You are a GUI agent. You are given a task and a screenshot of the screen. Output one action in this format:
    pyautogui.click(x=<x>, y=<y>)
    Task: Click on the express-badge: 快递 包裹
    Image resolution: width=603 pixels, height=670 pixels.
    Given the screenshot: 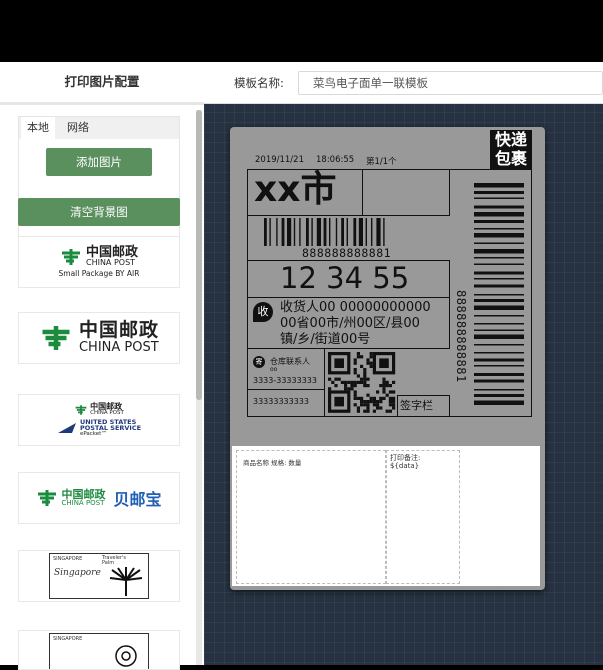 What is the action you would take?
    pyautogui.click(x=511, y=150)
    